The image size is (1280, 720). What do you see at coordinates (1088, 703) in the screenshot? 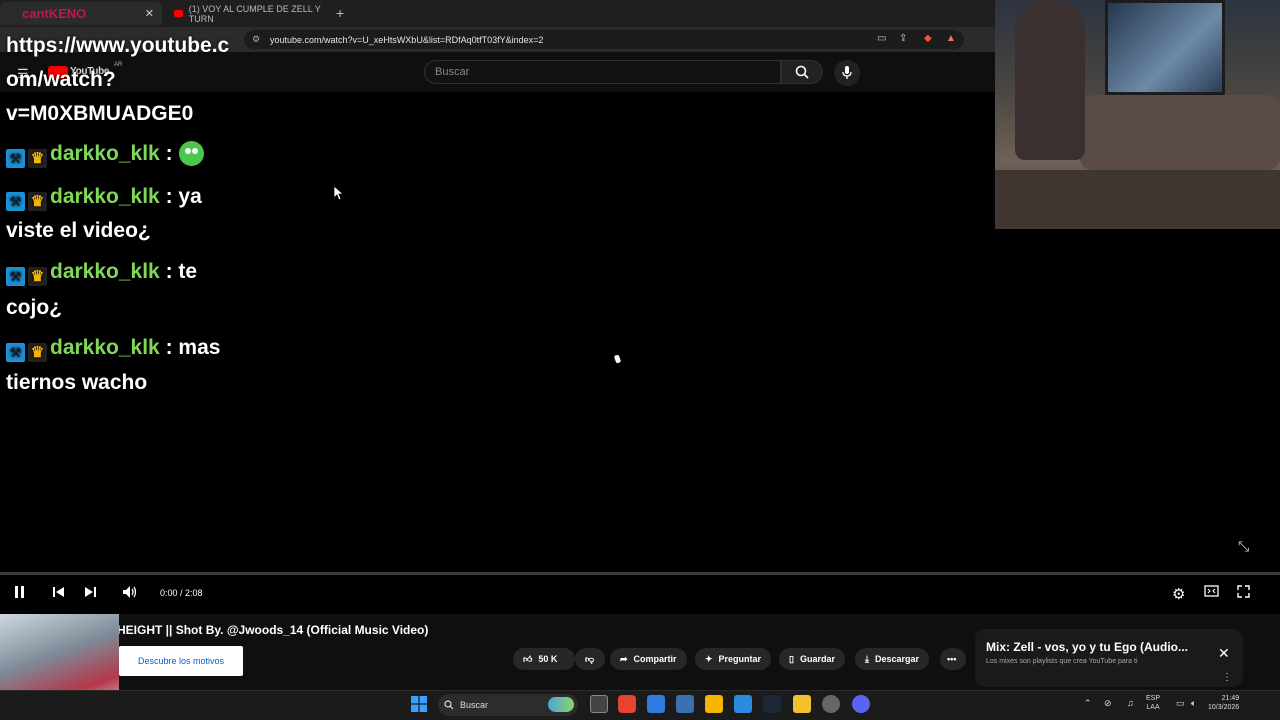
I see `tray-overflow-icon: ⌃` at bounding box center [1088, 703].